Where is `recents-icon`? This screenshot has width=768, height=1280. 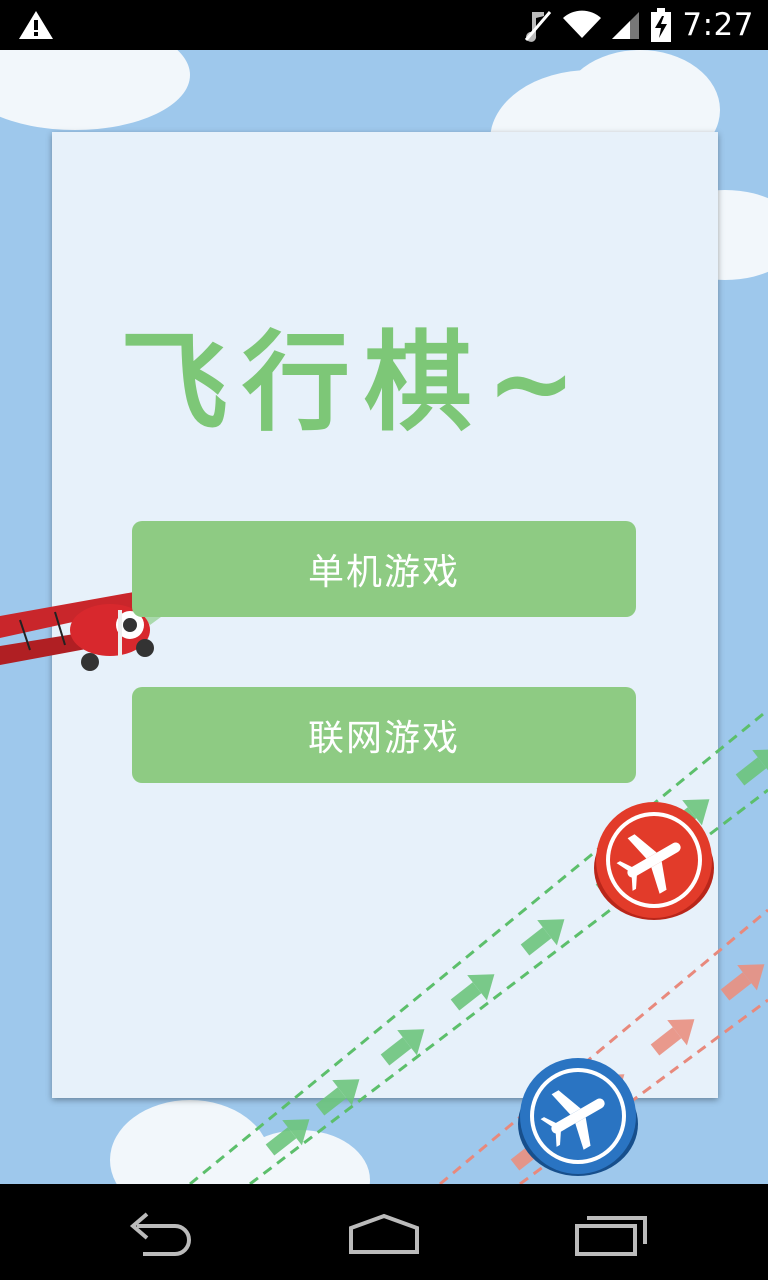 recents-icon is located at coordinates (610, 1232).